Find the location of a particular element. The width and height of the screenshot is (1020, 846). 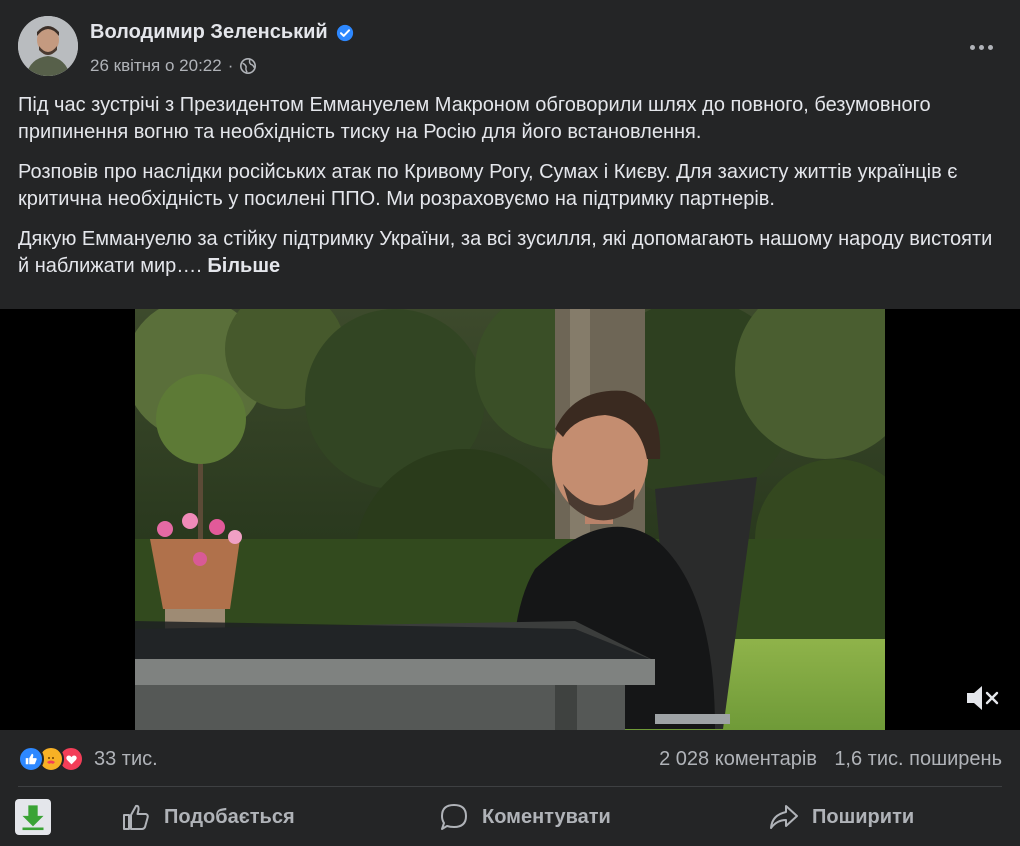

avatar-image is located at coordinates (48, 46).